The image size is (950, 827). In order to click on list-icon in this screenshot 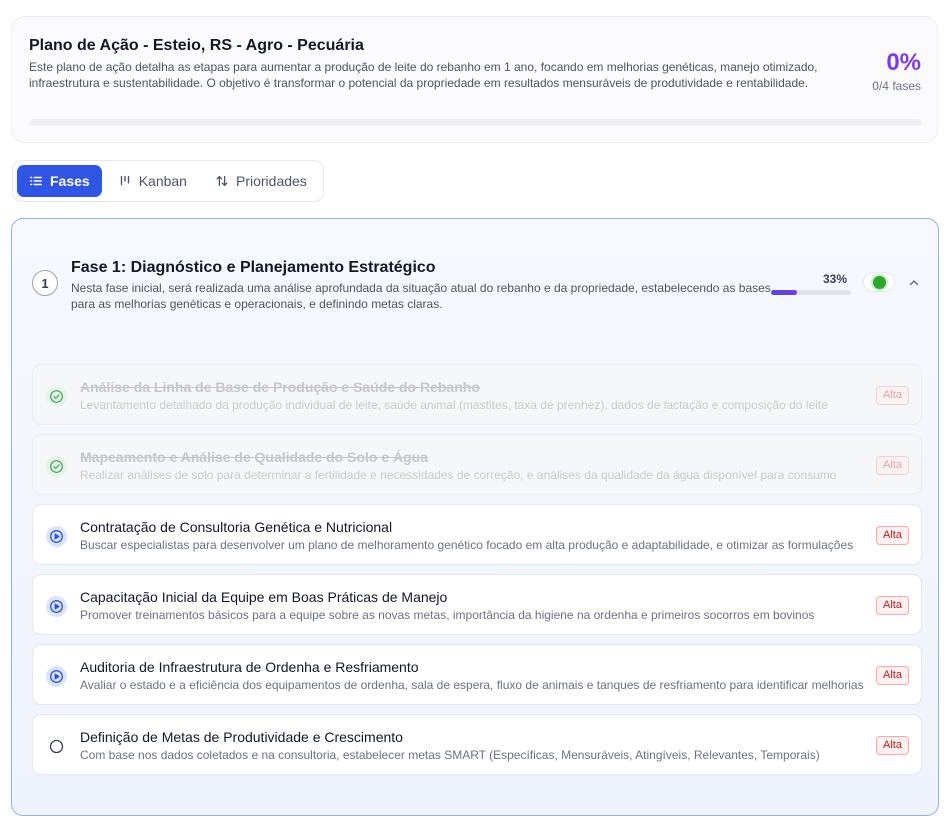, I will do `click(36, 181)`.